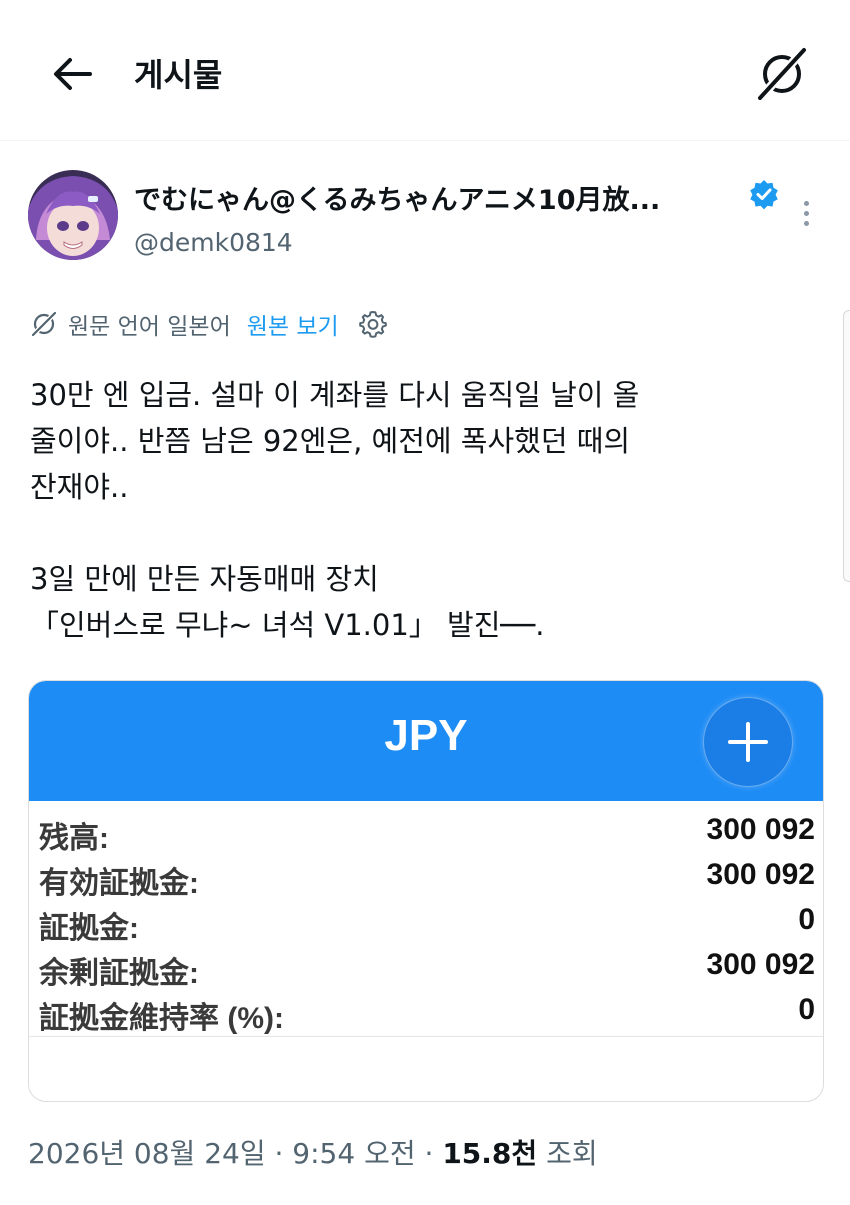  Describe the element at coordinates (490, 1153) in the screenshot. I see `view-count: 15.8천` at that location.